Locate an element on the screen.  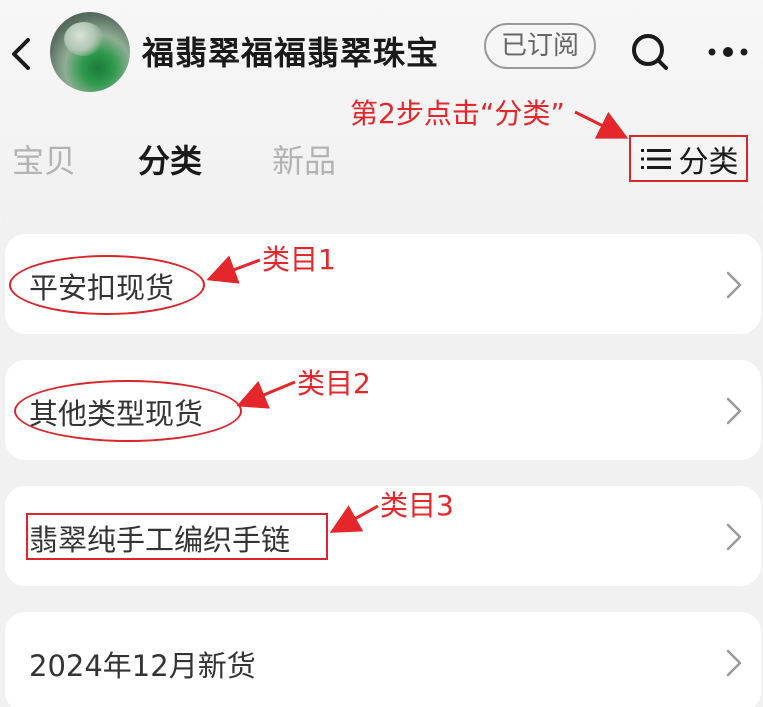
back-icon is located at coordinates (21, 54).